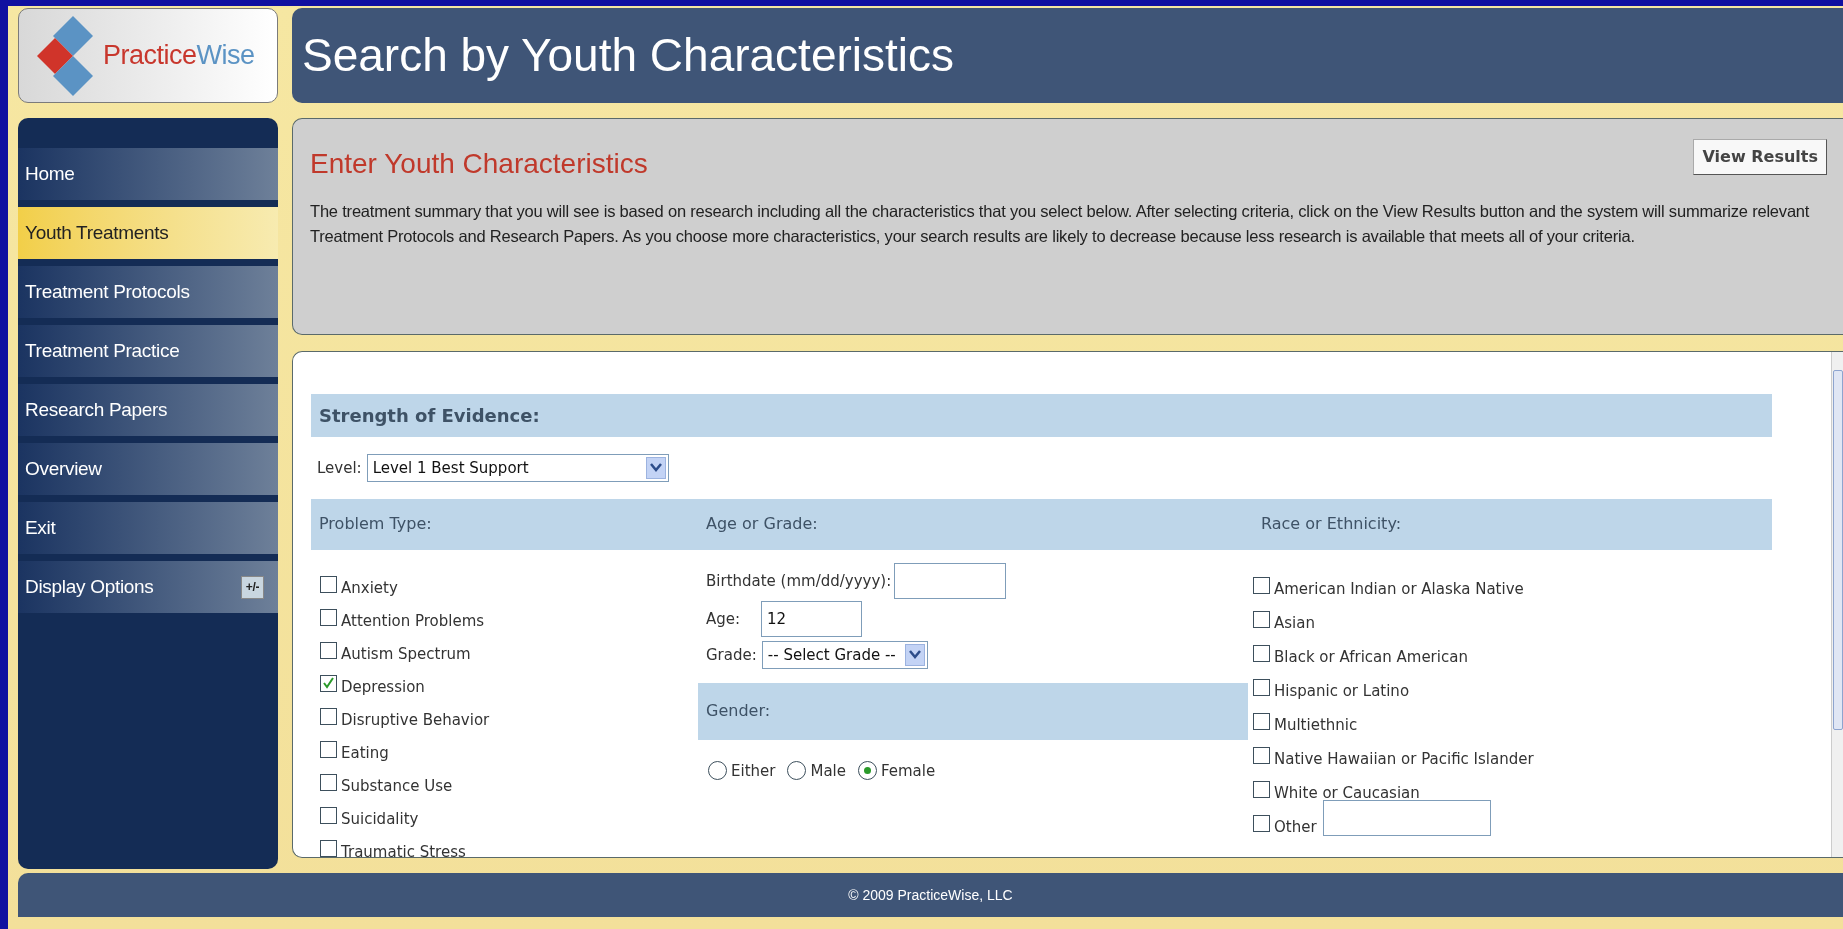  What do you see at coordinates (908, 771) in the screenshot?
I see `option-label: Female` at bounding box center [908, 771].